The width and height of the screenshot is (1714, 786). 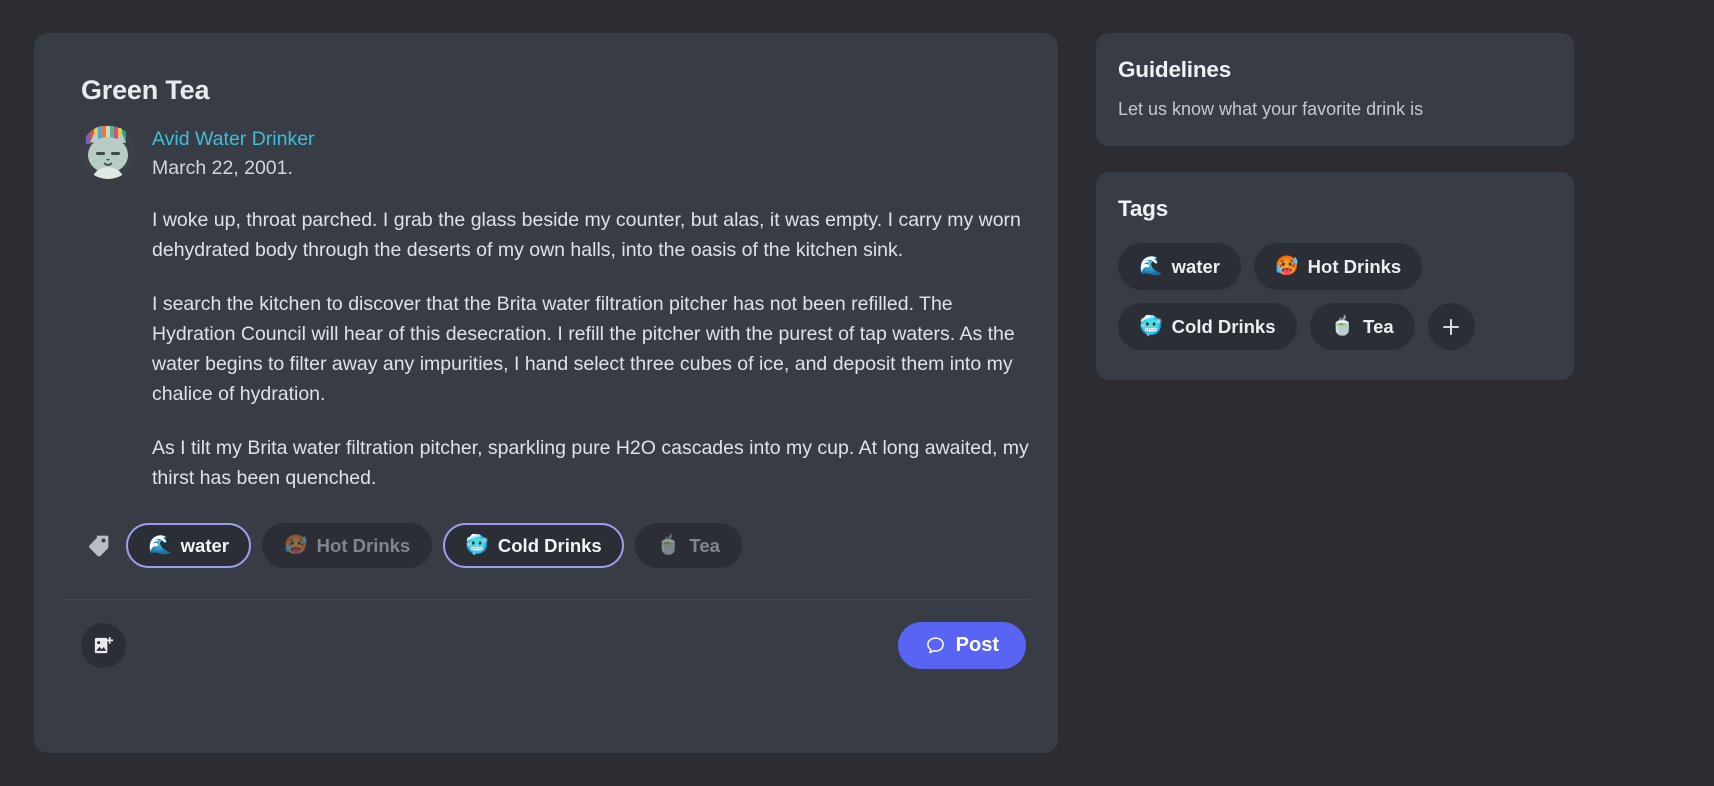 What do you see at coordinates (98, 546) in the screenshot?
I see `tag-icon` at bounding box center [98, 546].